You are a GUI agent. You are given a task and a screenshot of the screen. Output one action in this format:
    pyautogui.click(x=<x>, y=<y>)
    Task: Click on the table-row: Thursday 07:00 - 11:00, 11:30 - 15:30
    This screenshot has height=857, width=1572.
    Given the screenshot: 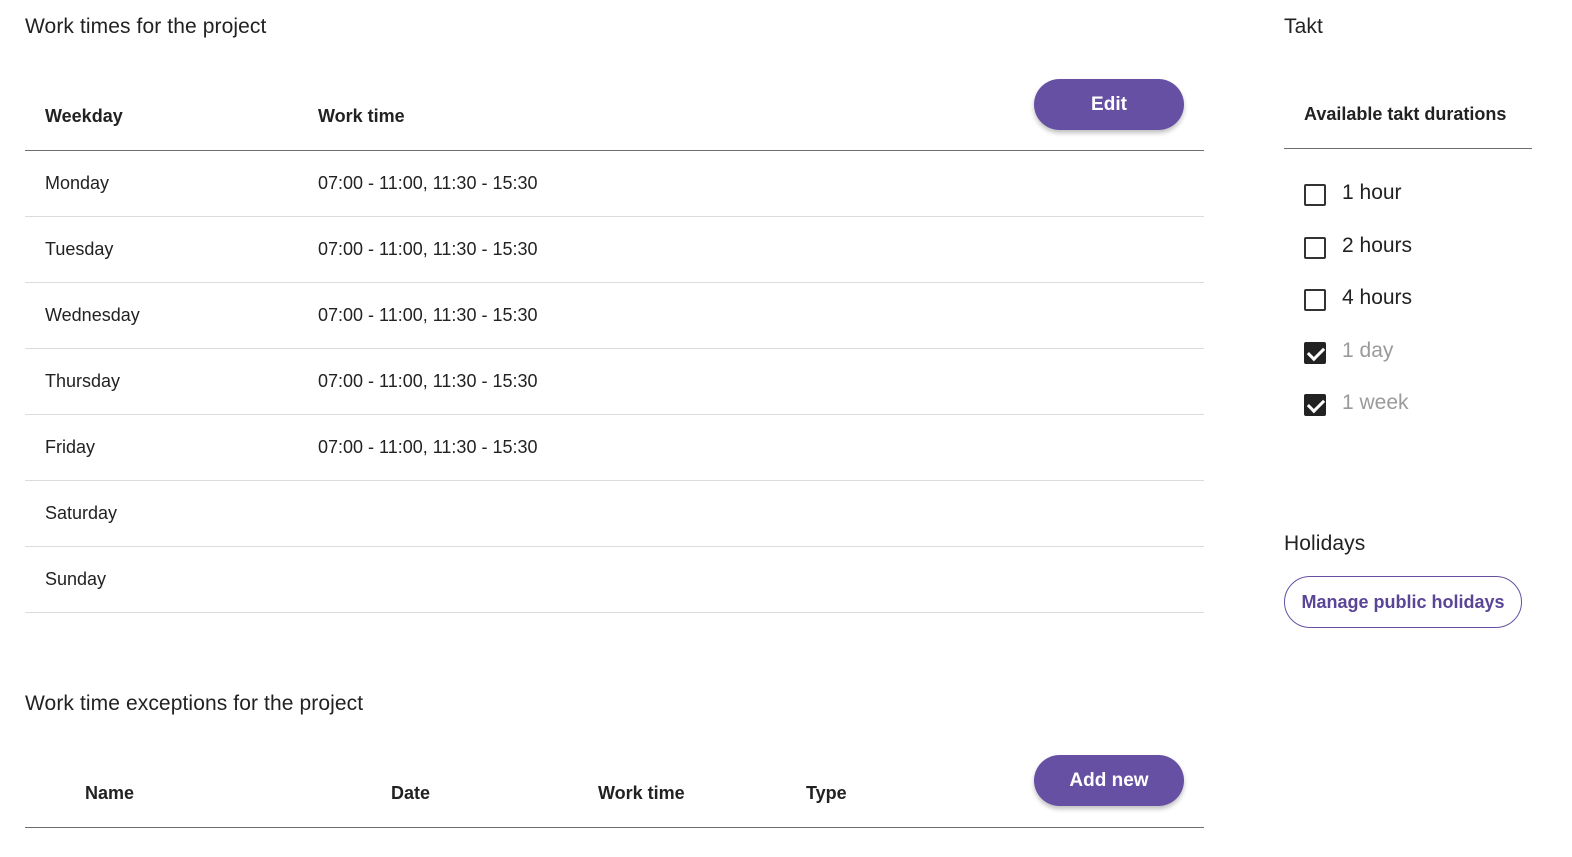 What is the action you would take?
    pyautogui.click(x=614, y=382)
    